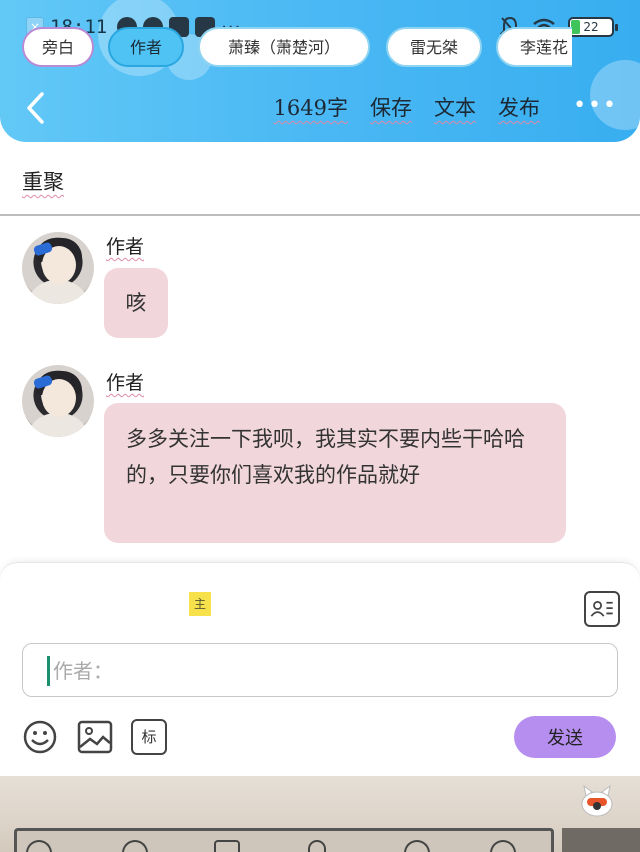  I want to click on bottom-toolbar, so click(284, 840).